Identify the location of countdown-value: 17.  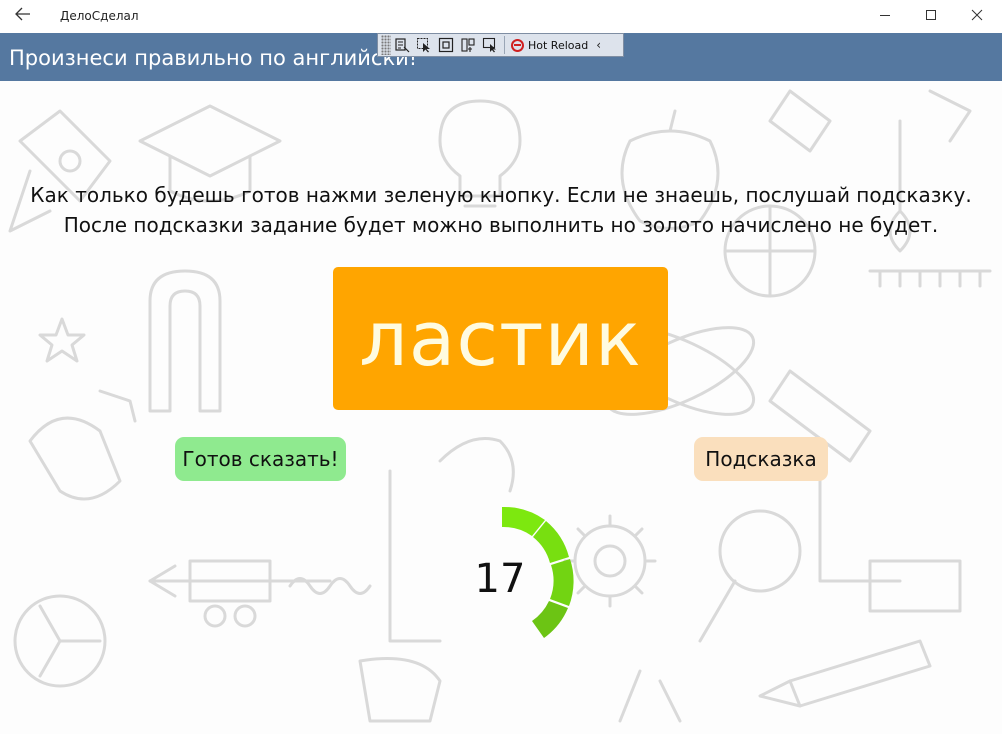
(500, 579).